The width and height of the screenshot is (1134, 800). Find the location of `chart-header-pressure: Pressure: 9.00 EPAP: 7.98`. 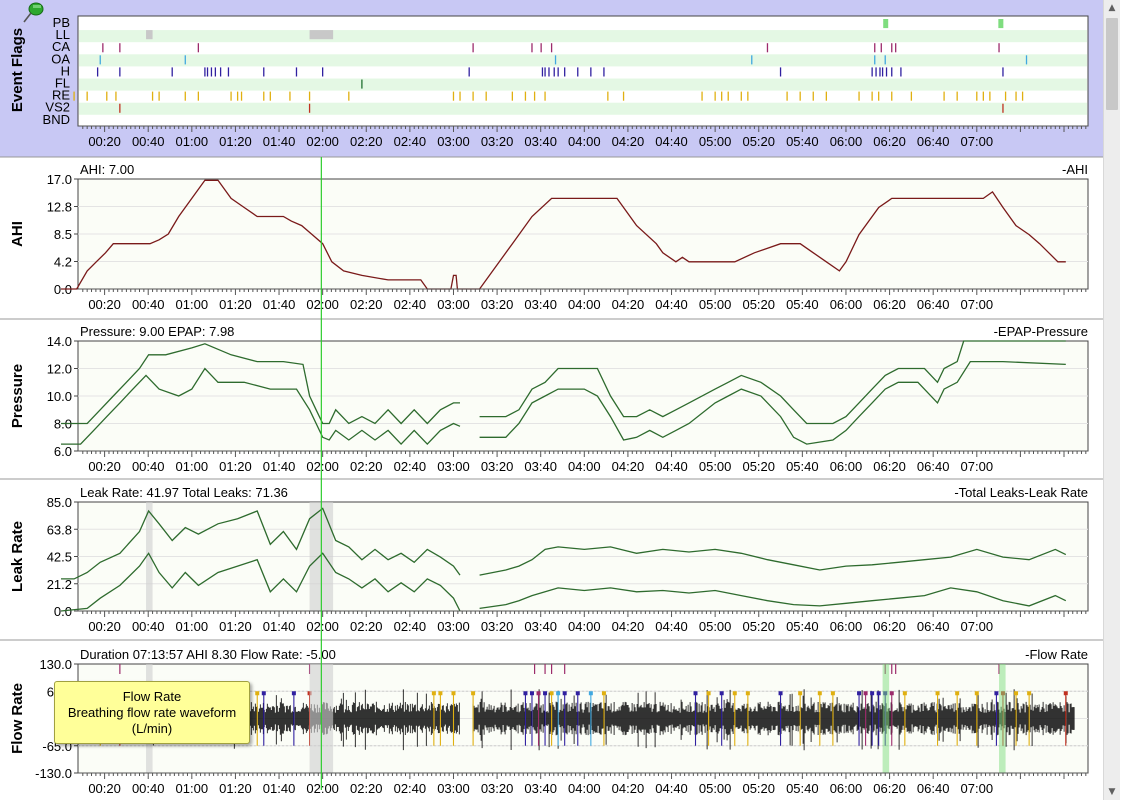

chart-header-pressure: Pressure: 9.00 EPAP: 7.98 is located at coordinates (157, 331).